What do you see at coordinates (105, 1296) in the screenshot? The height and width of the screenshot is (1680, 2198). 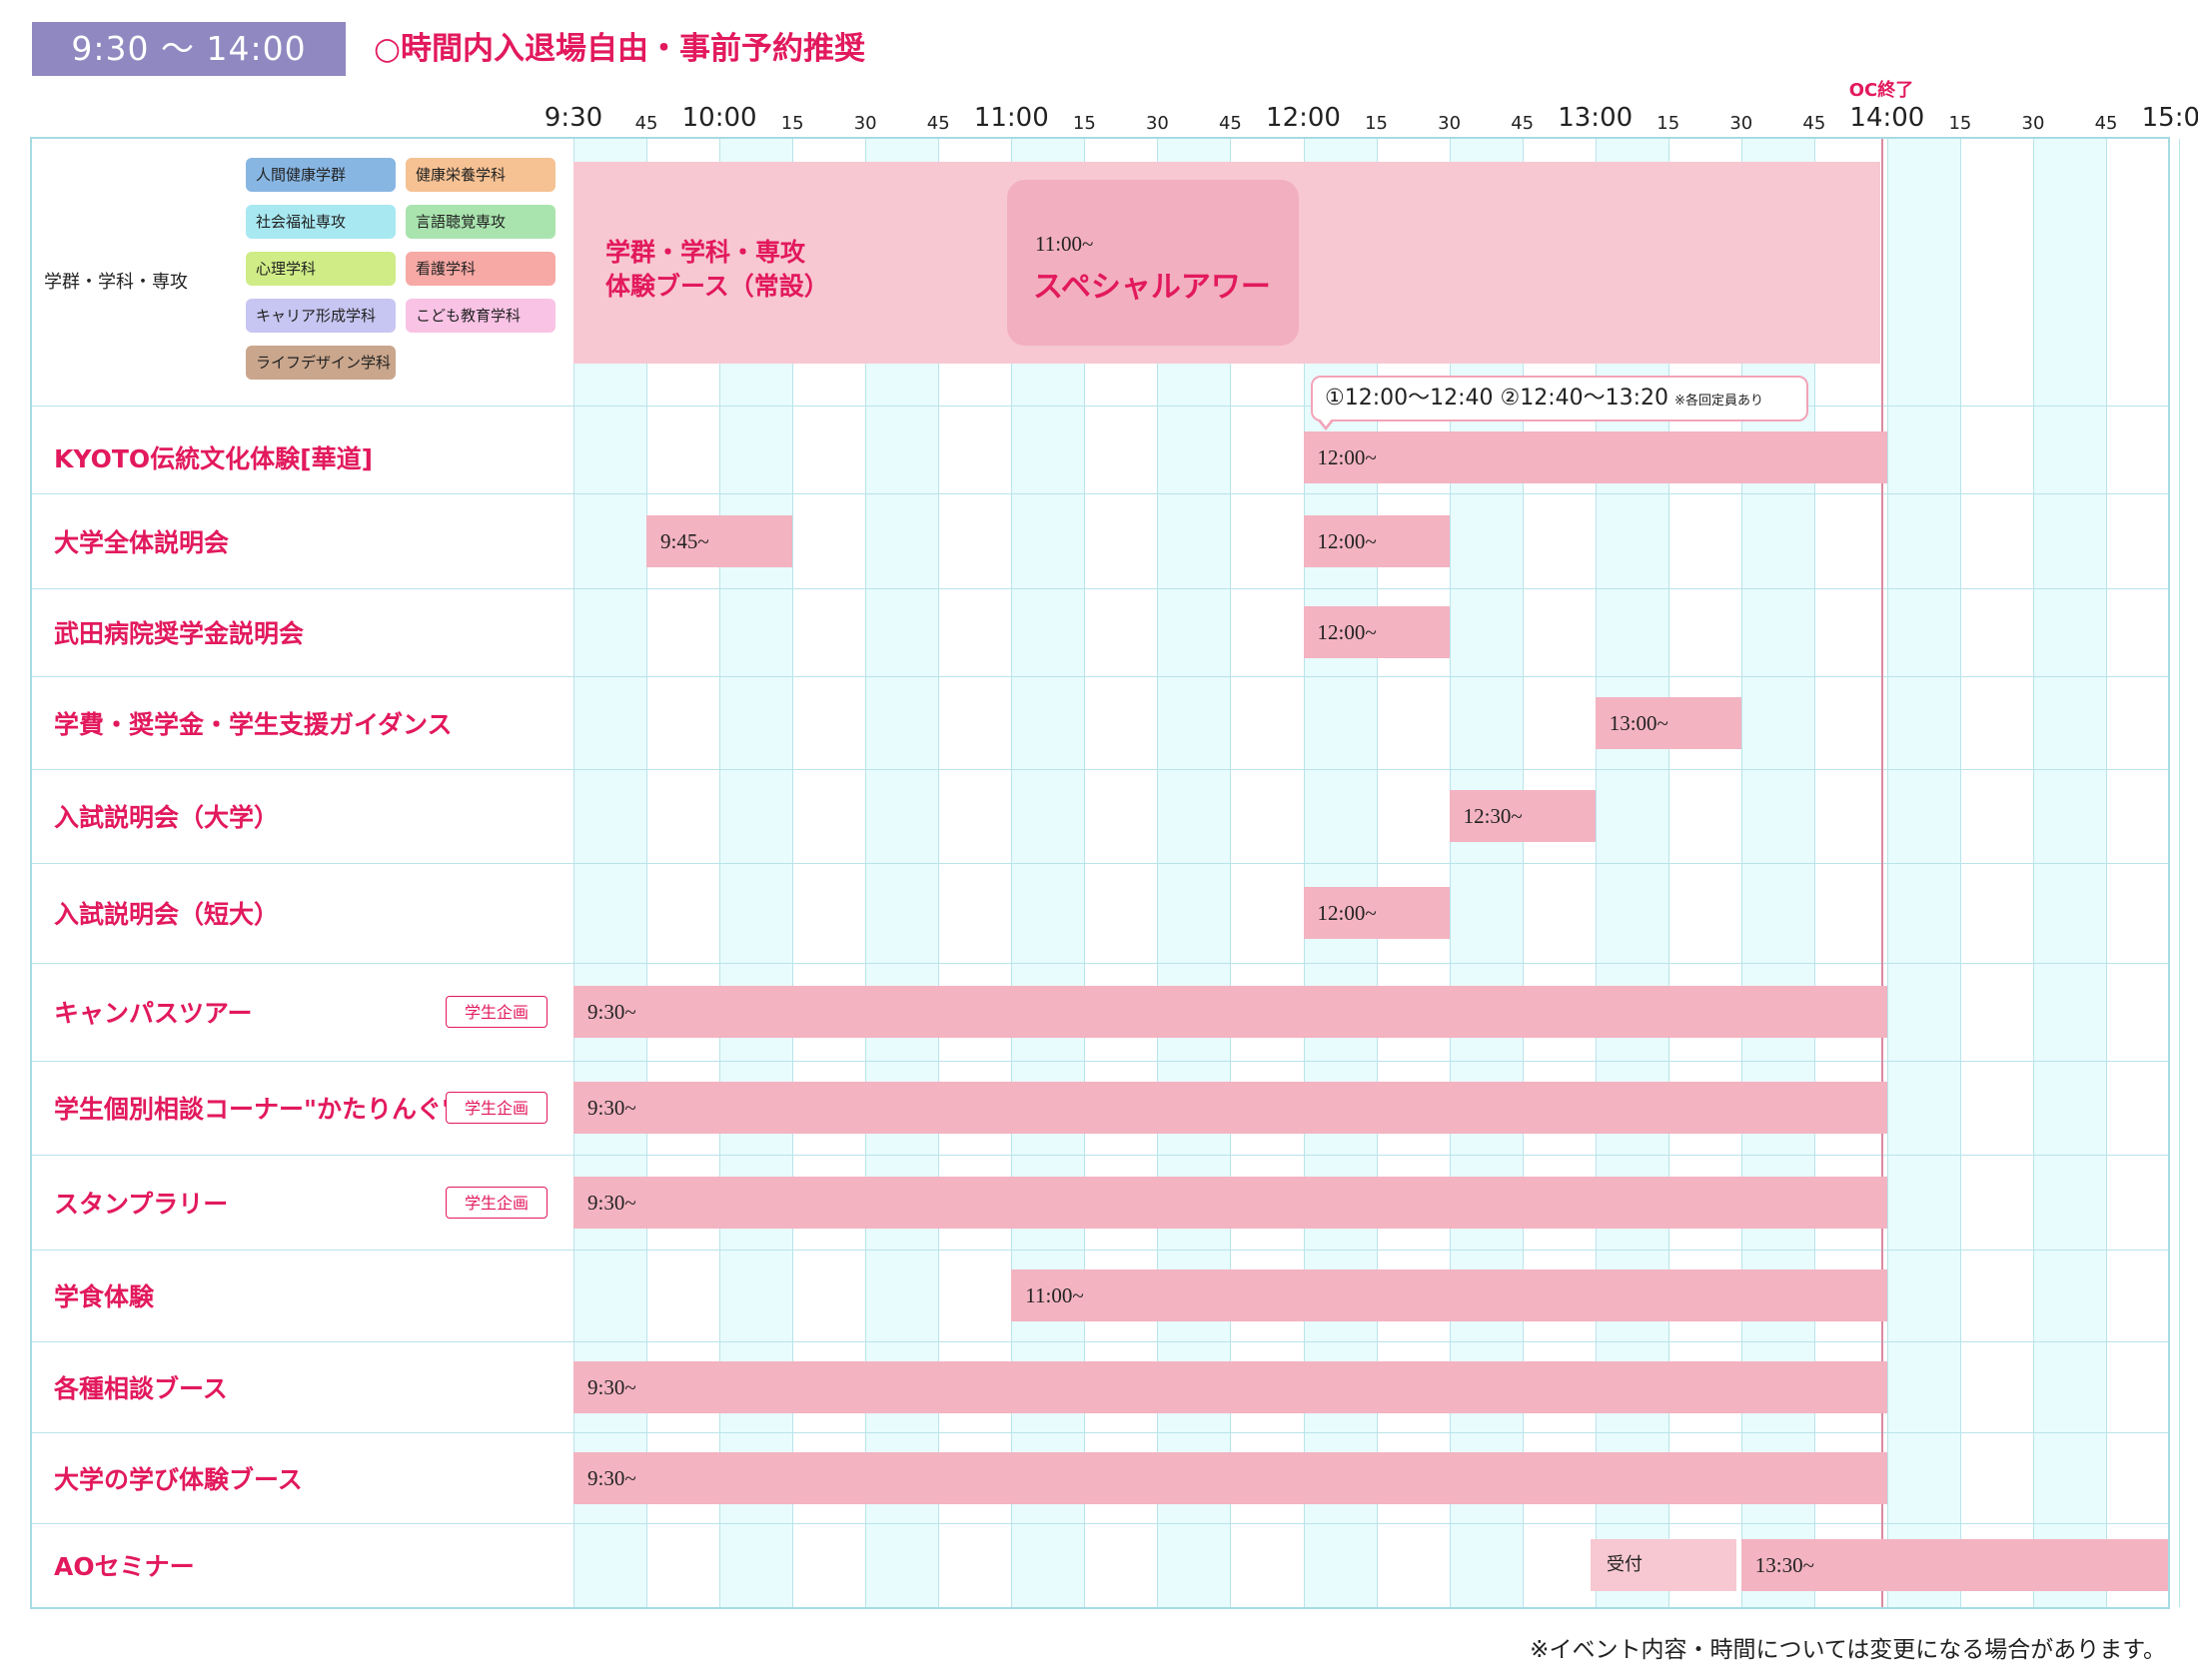 I see `event-label: 学食体験` at bounding box center [105, 1296].